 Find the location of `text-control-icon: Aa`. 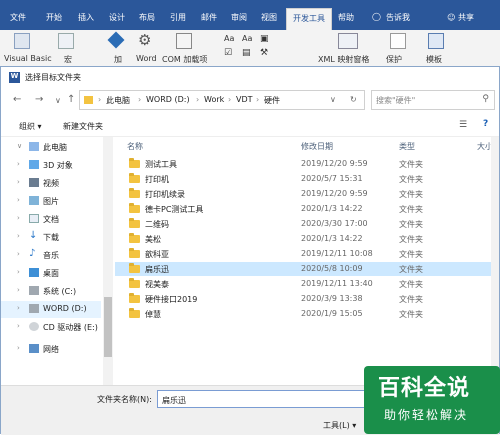

text-control-icon: Aa is located at coordinates (229, 38).